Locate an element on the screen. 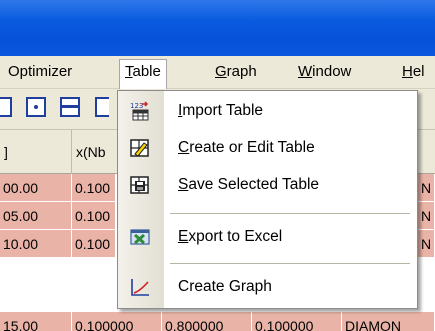  menu-item-create-graph: Create Graph is located at coordinates (267, 287).